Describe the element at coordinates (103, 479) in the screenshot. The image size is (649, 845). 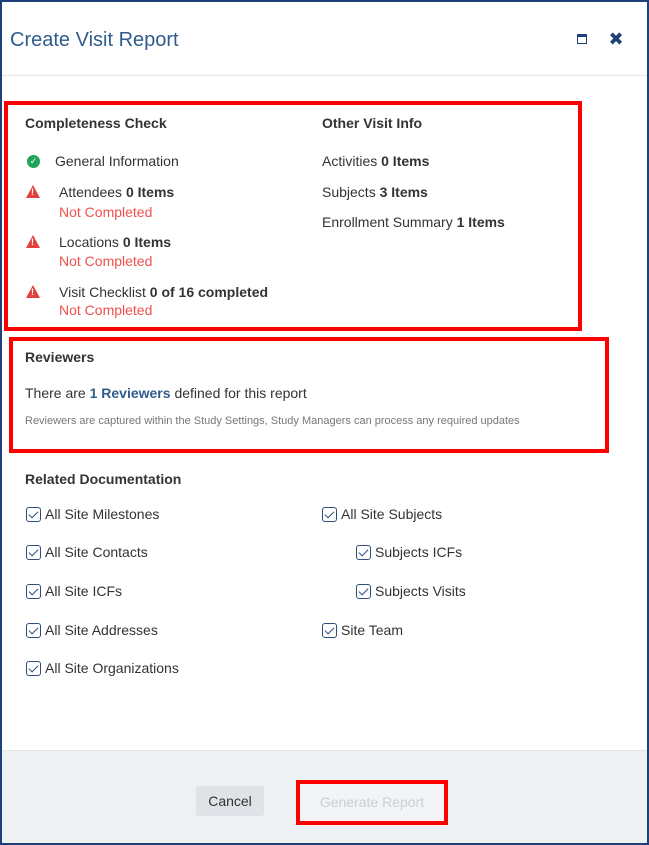
I see `related-documentation-heading: Related Documentation` at that location.